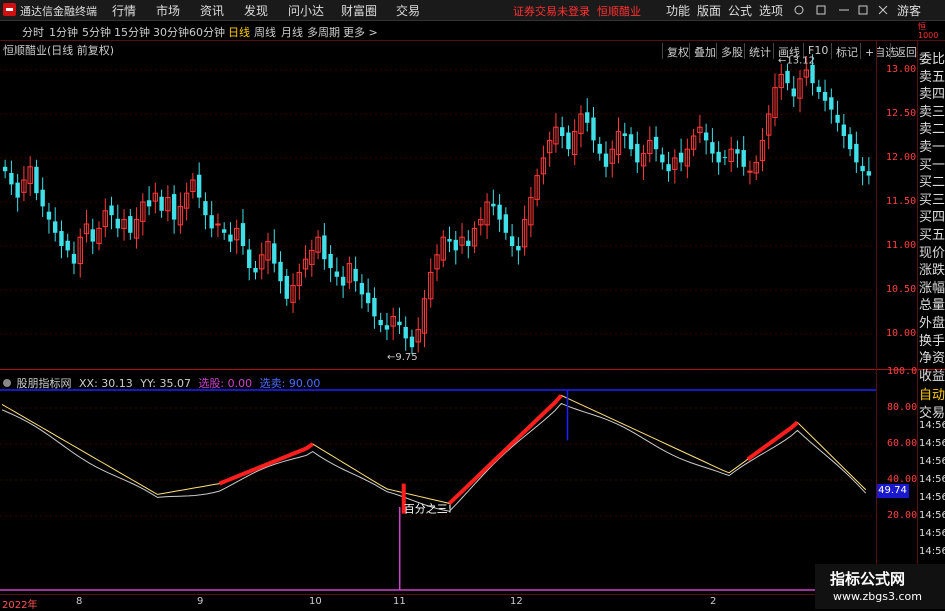  I want to click on menu-formula: 公式, so click(740, 10).